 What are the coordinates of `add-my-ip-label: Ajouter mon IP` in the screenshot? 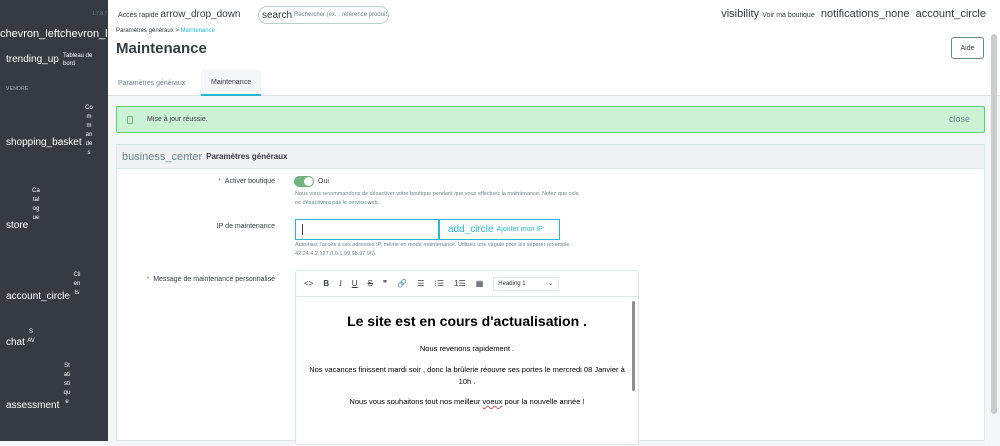 It's located at (519, 229).